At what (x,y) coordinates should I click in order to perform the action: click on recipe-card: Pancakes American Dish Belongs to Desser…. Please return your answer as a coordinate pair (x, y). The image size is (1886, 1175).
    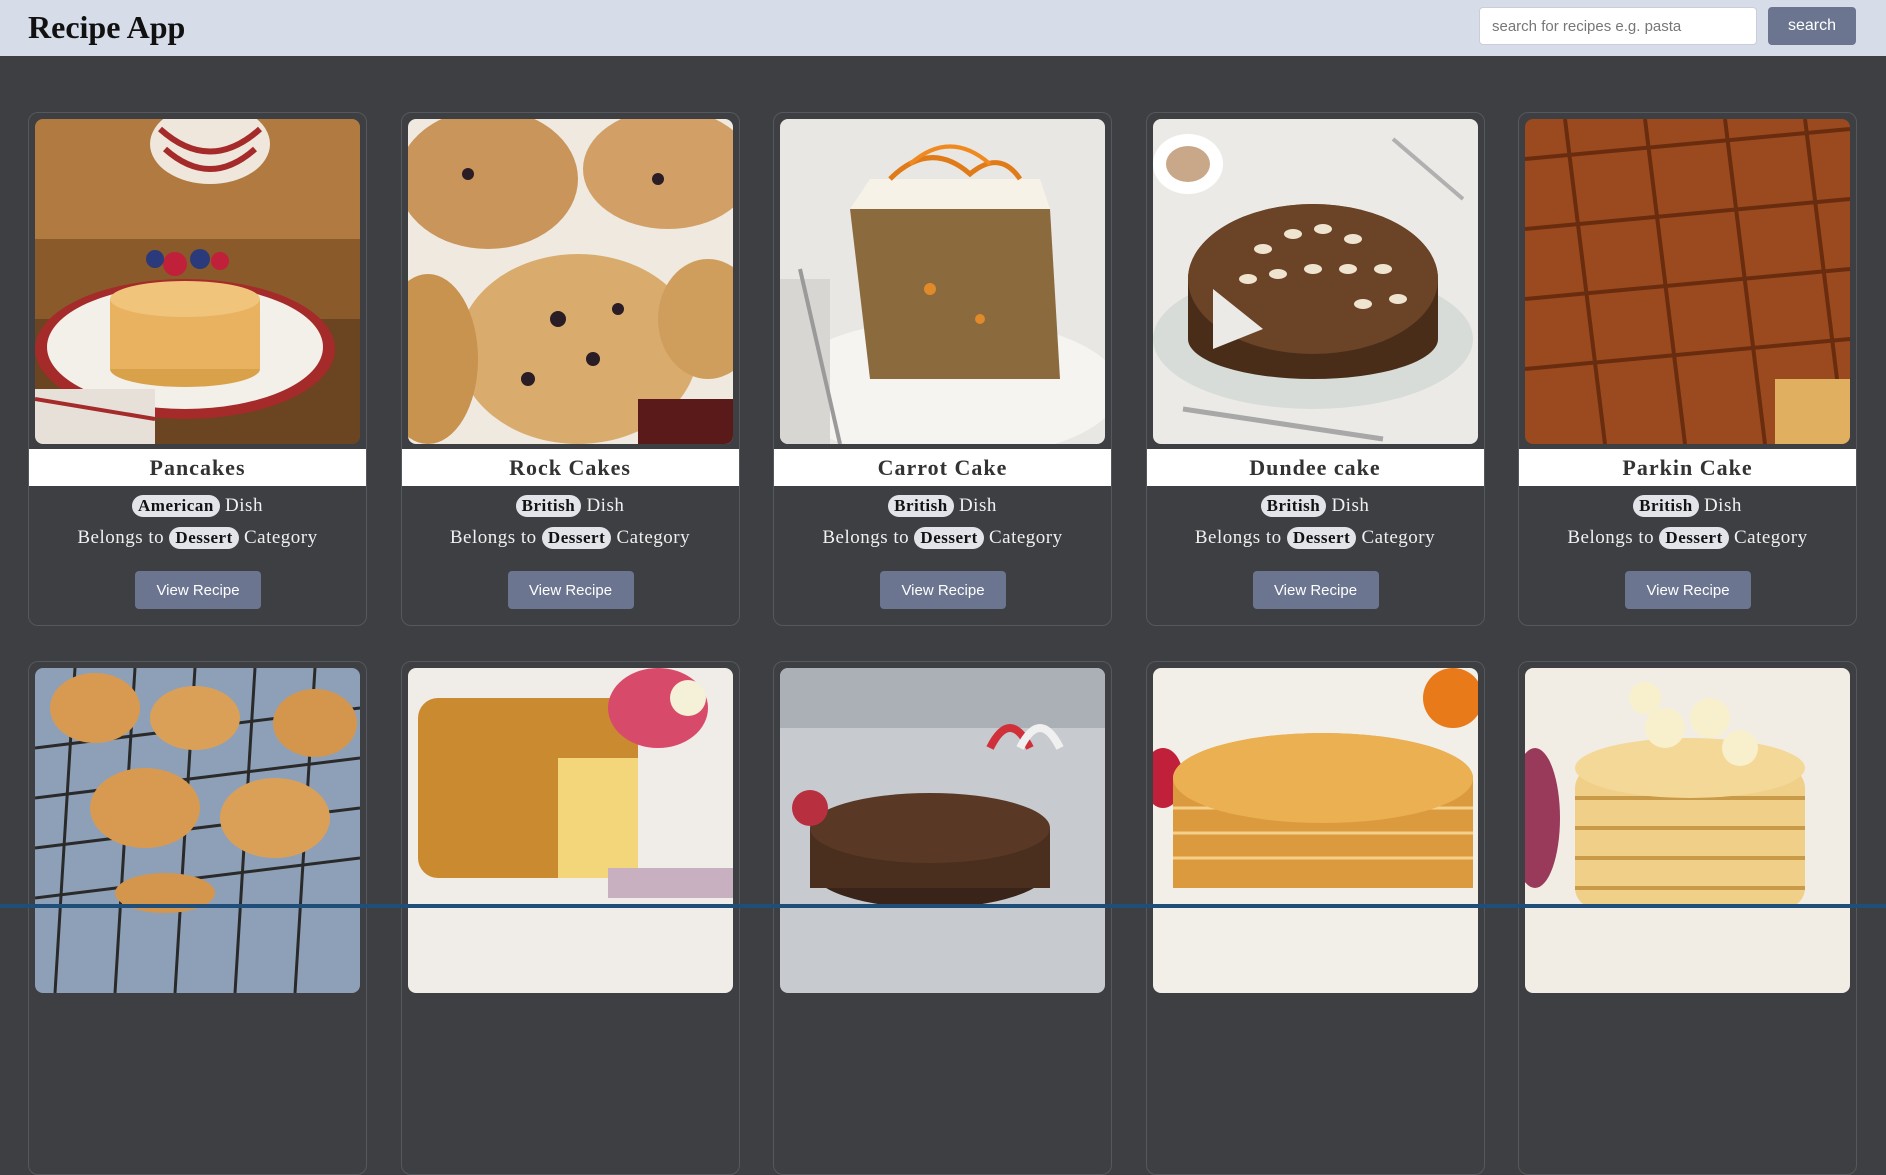
    Looking at the image, I should click on (197, 369).